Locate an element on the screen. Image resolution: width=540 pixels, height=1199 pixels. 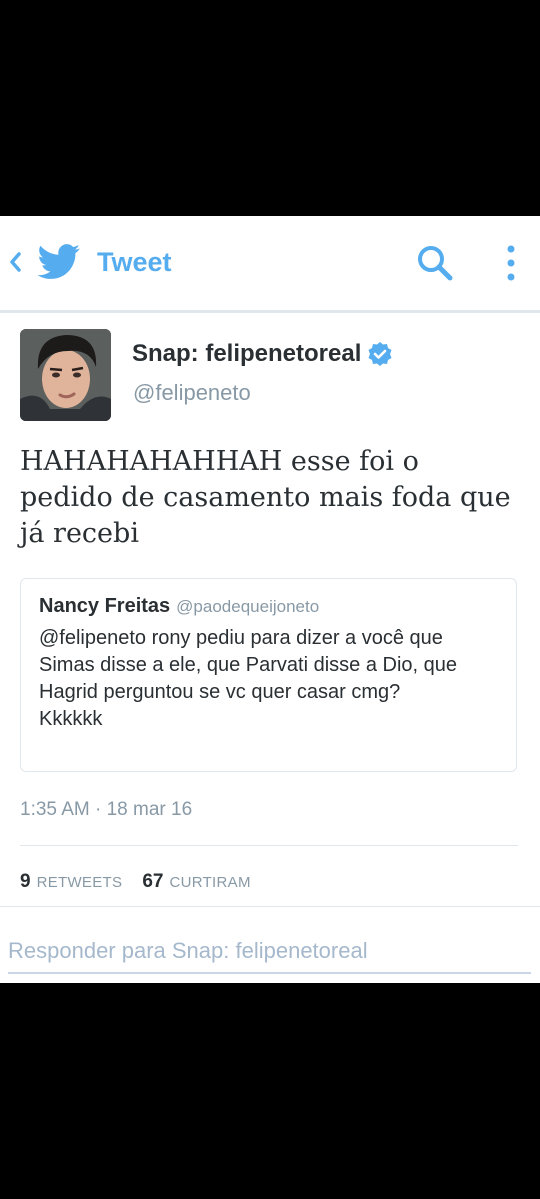
likes-label: CURTIRAM is located at coordinates (210, 882).